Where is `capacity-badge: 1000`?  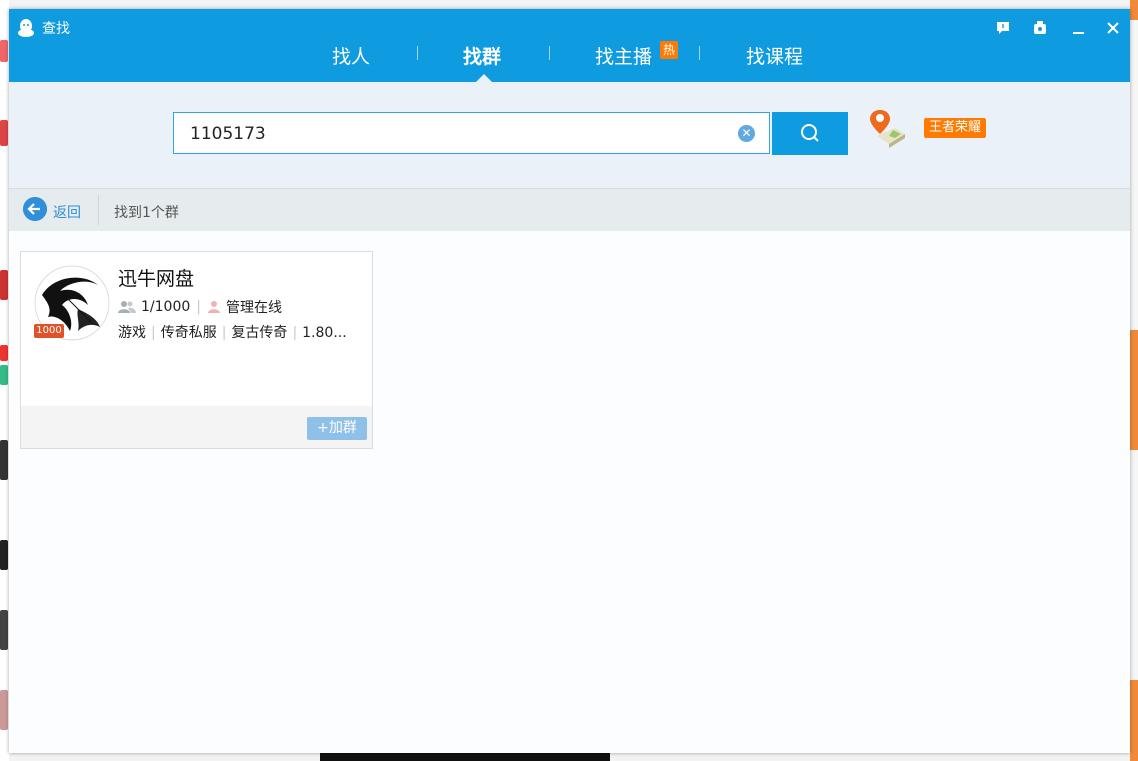 capacity-badge: 1000 is located at coordinates (49, 331).